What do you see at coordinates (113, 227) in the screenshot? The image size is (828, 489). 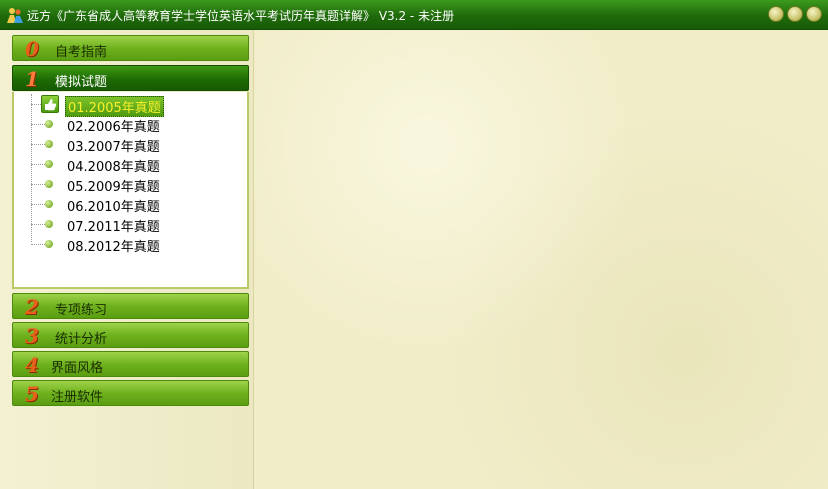 I see `tree-item-label: 07.2011年真题` at bounding box center [113, 227].